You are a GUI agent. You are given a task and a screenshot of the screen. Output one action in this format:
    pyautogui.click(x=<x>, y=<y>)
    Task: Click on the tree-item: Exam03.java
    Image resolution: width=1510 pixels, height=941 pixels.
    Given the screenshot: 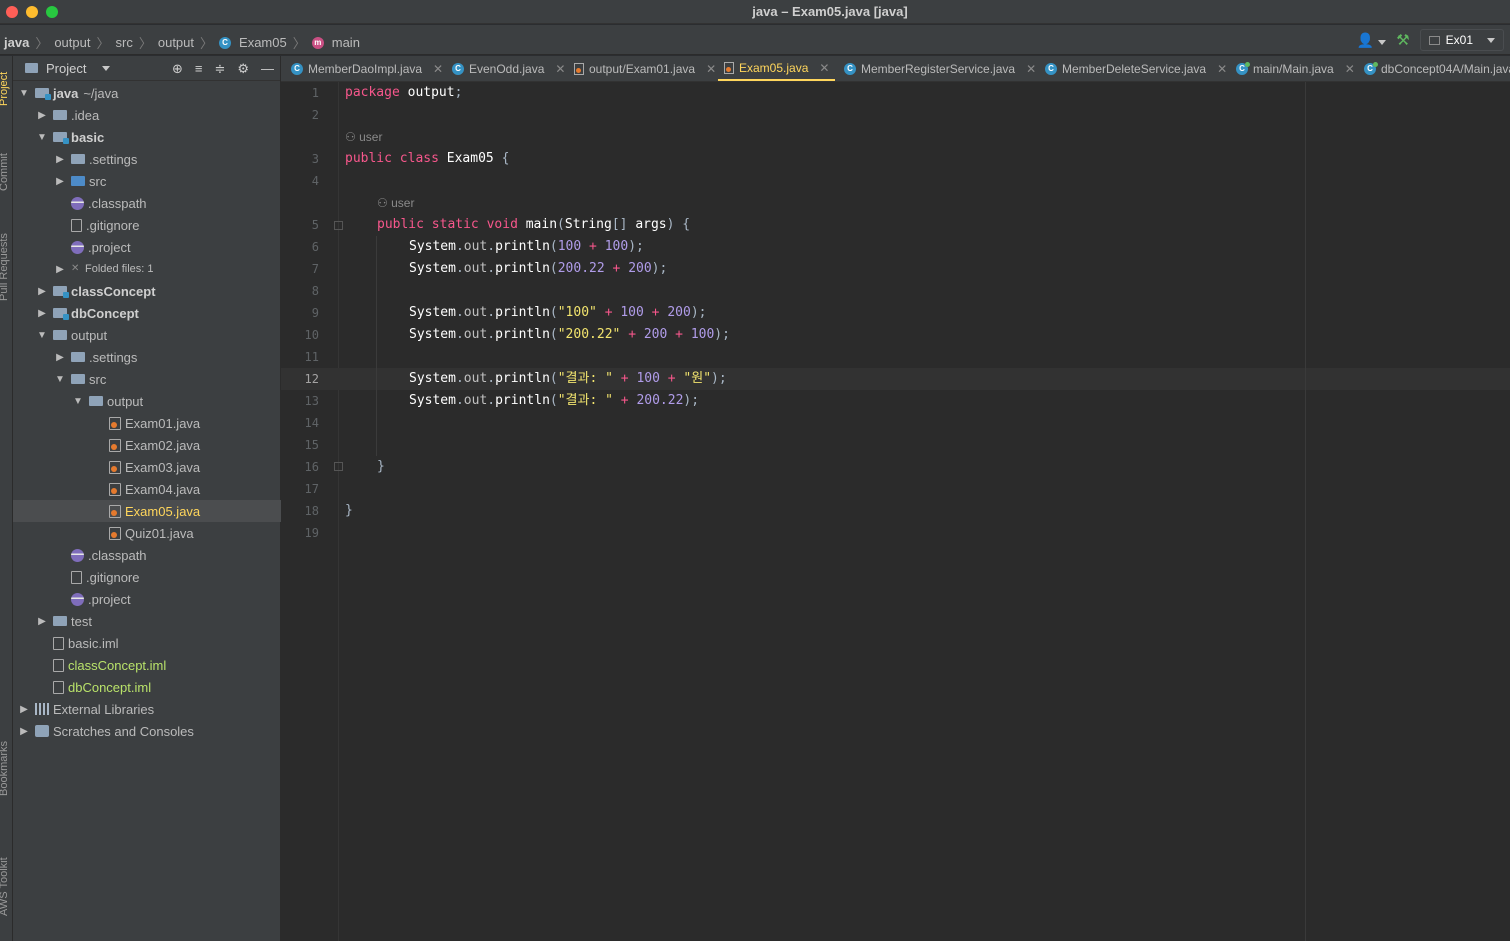 What is the action you would take?
    pyautogui.click(x=147, y=467)
    